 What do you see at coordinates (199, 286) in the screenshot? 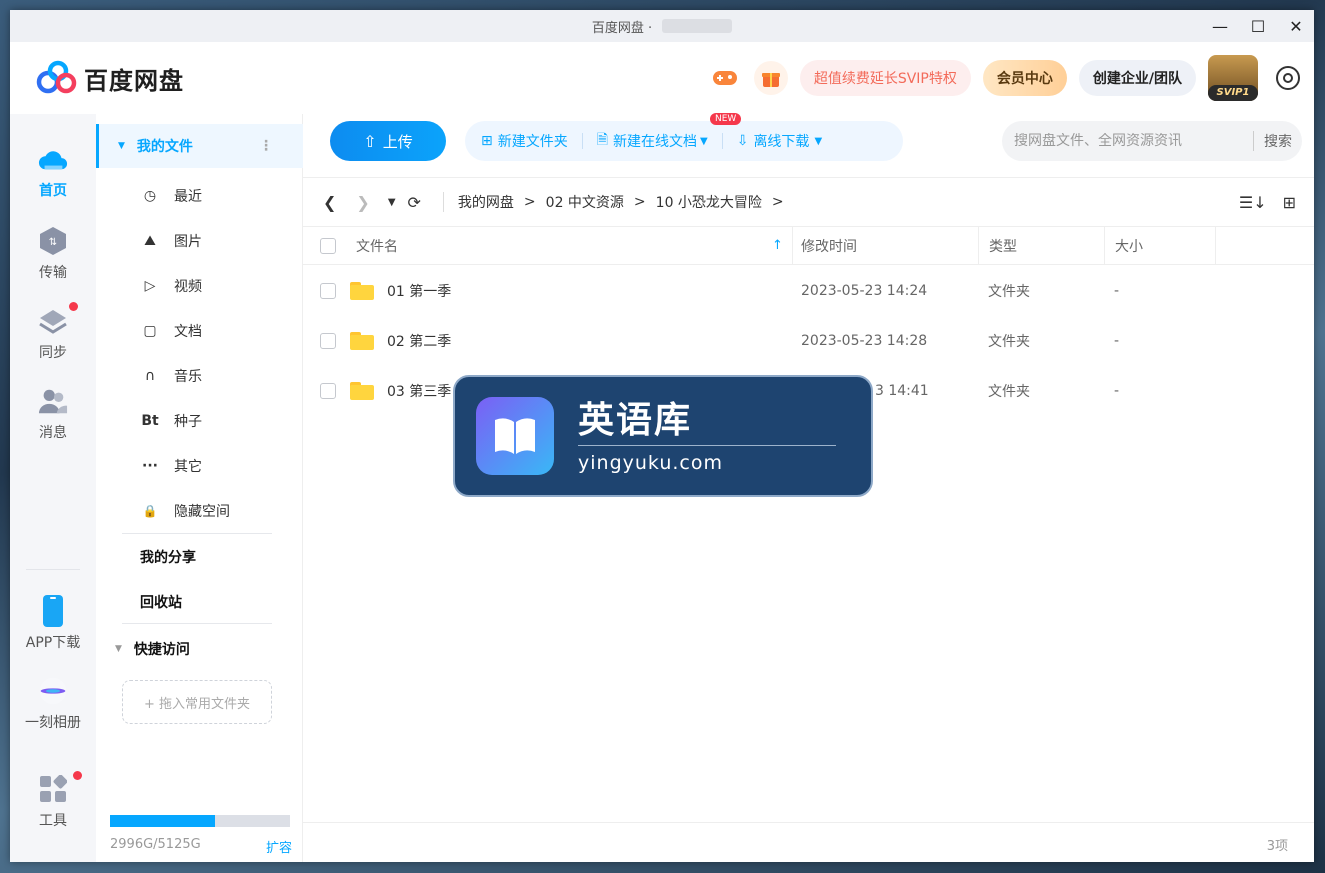
I see `sidebar-item-videos: ▷ 视频` at bounding box center [199, 286].